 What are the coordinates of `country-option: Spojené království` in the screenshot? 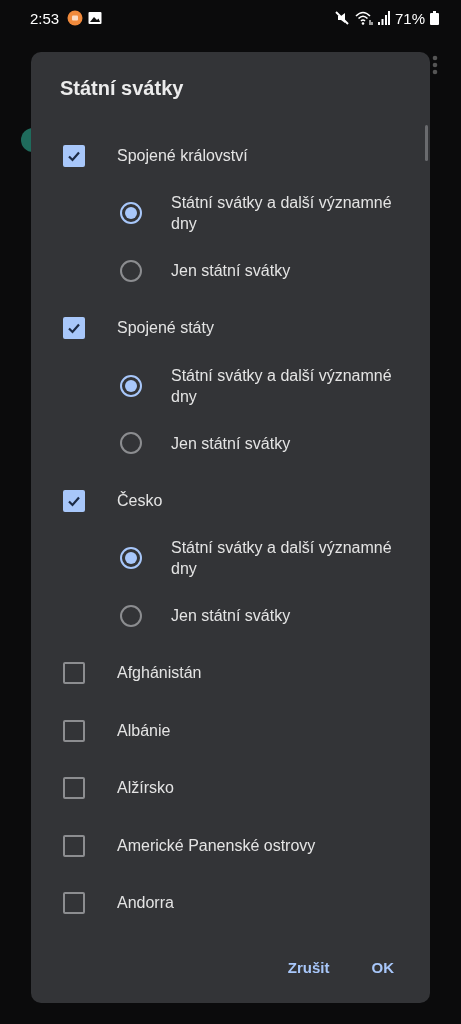 It's located at (230, 156).